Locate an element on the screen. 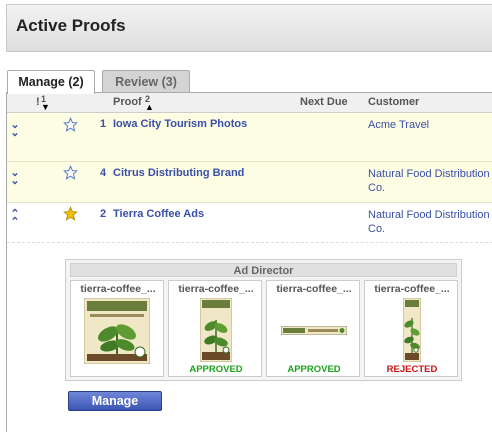 This screenshot has width=492, height=432. column-priority: ! is located at coordinates (38, 102).